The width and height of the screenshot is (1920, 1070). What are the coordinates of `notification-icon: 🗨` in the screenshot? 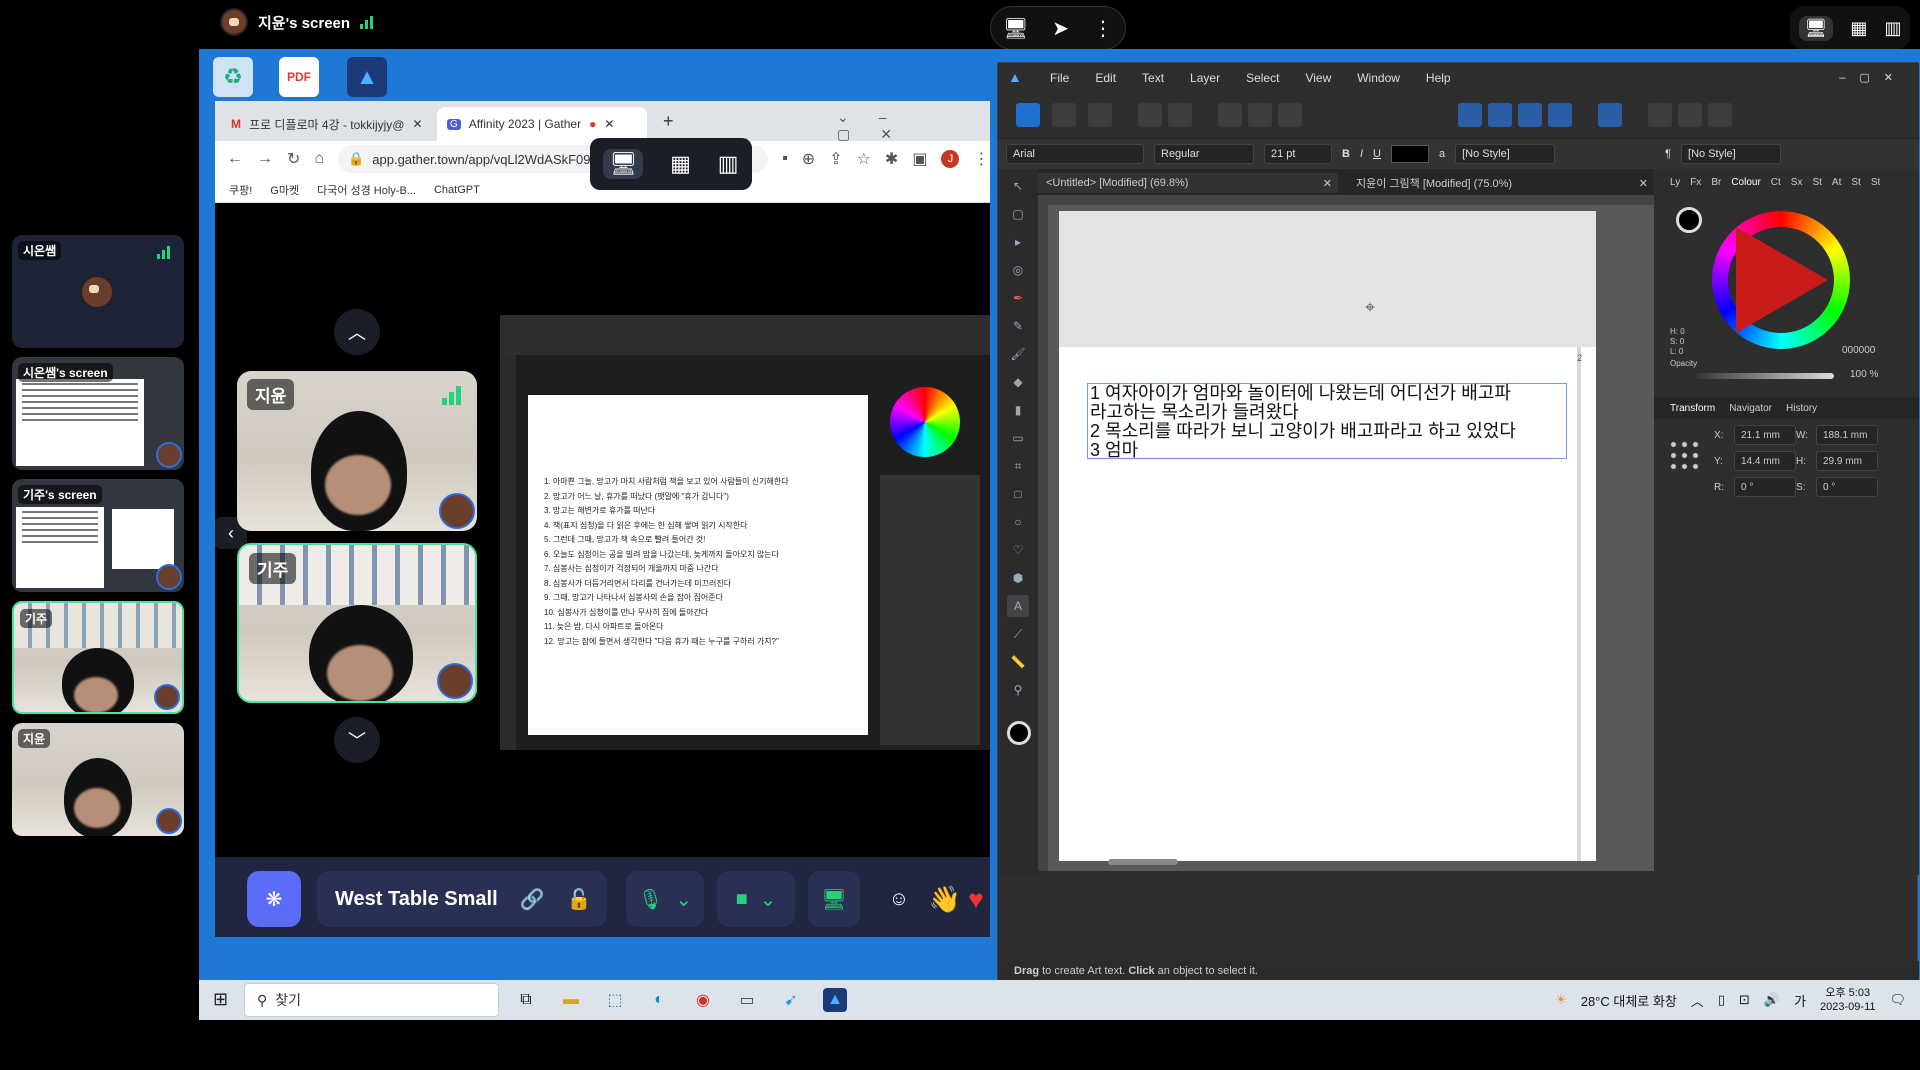 It's located at (1897, 1000).